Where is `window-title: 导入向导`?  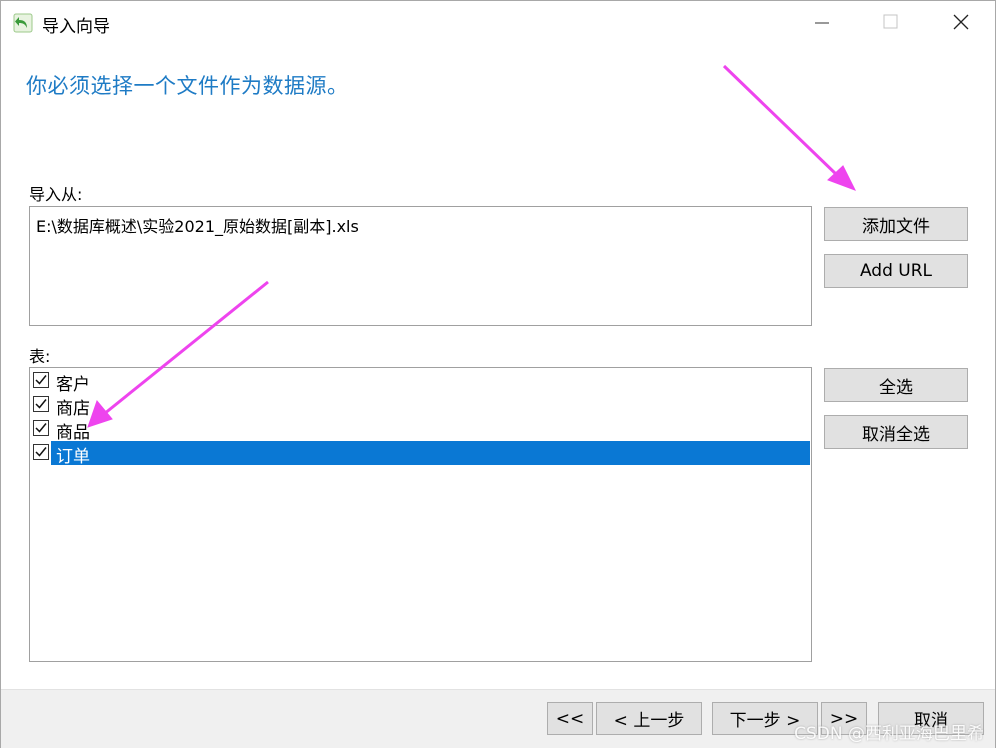
window-title: 导入向导 is located at coordinates (76, 27).